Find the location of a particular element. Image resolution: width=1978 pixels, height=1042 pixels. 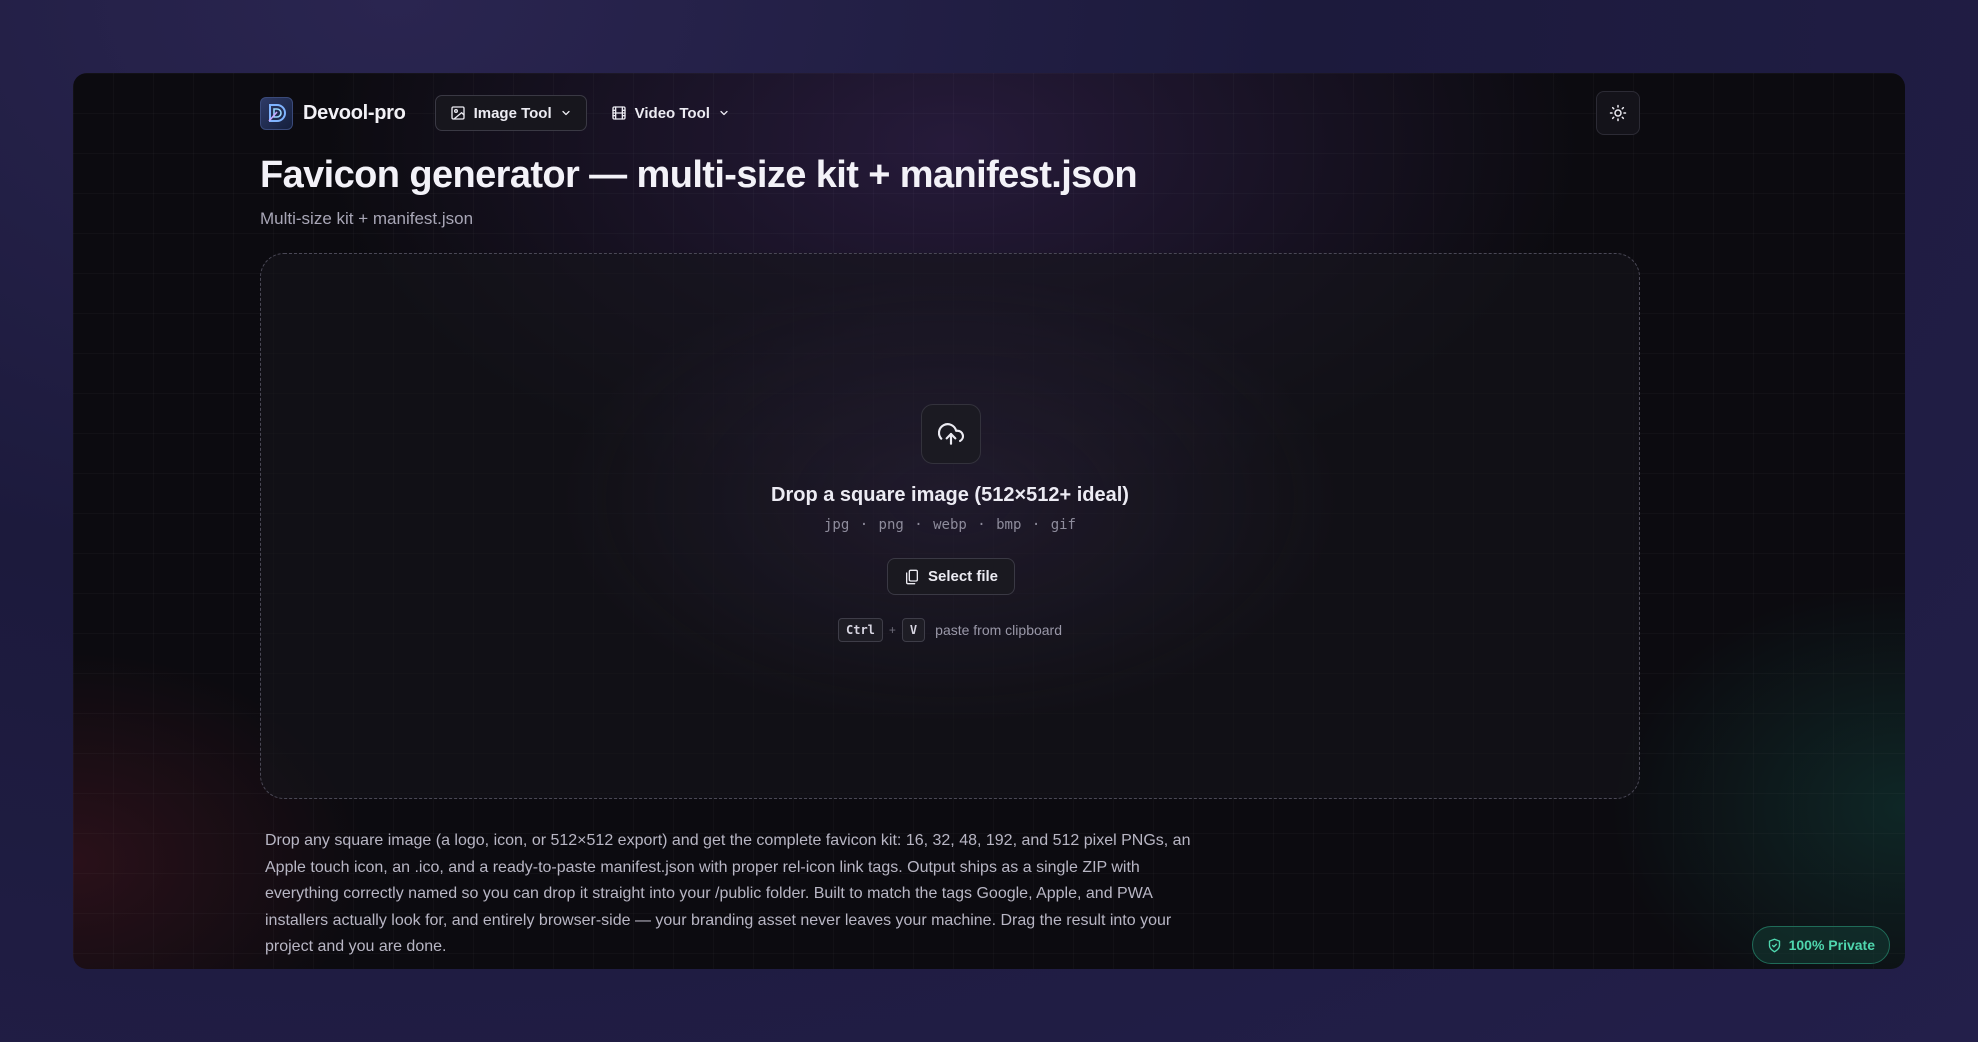

brand: Devool-pro is located at coordinates (333, 113).